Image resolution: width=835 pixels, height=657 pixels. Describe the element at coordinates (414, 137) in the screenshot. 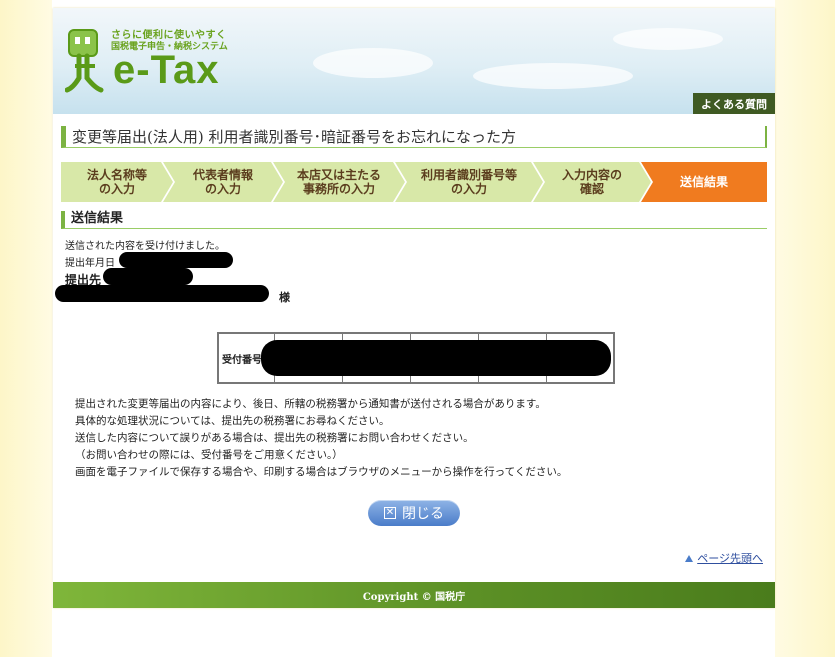

I see `page-title: 変更等届出(法人用) 利用者識別番号･暗証番号をお忘れになった方` at that location.